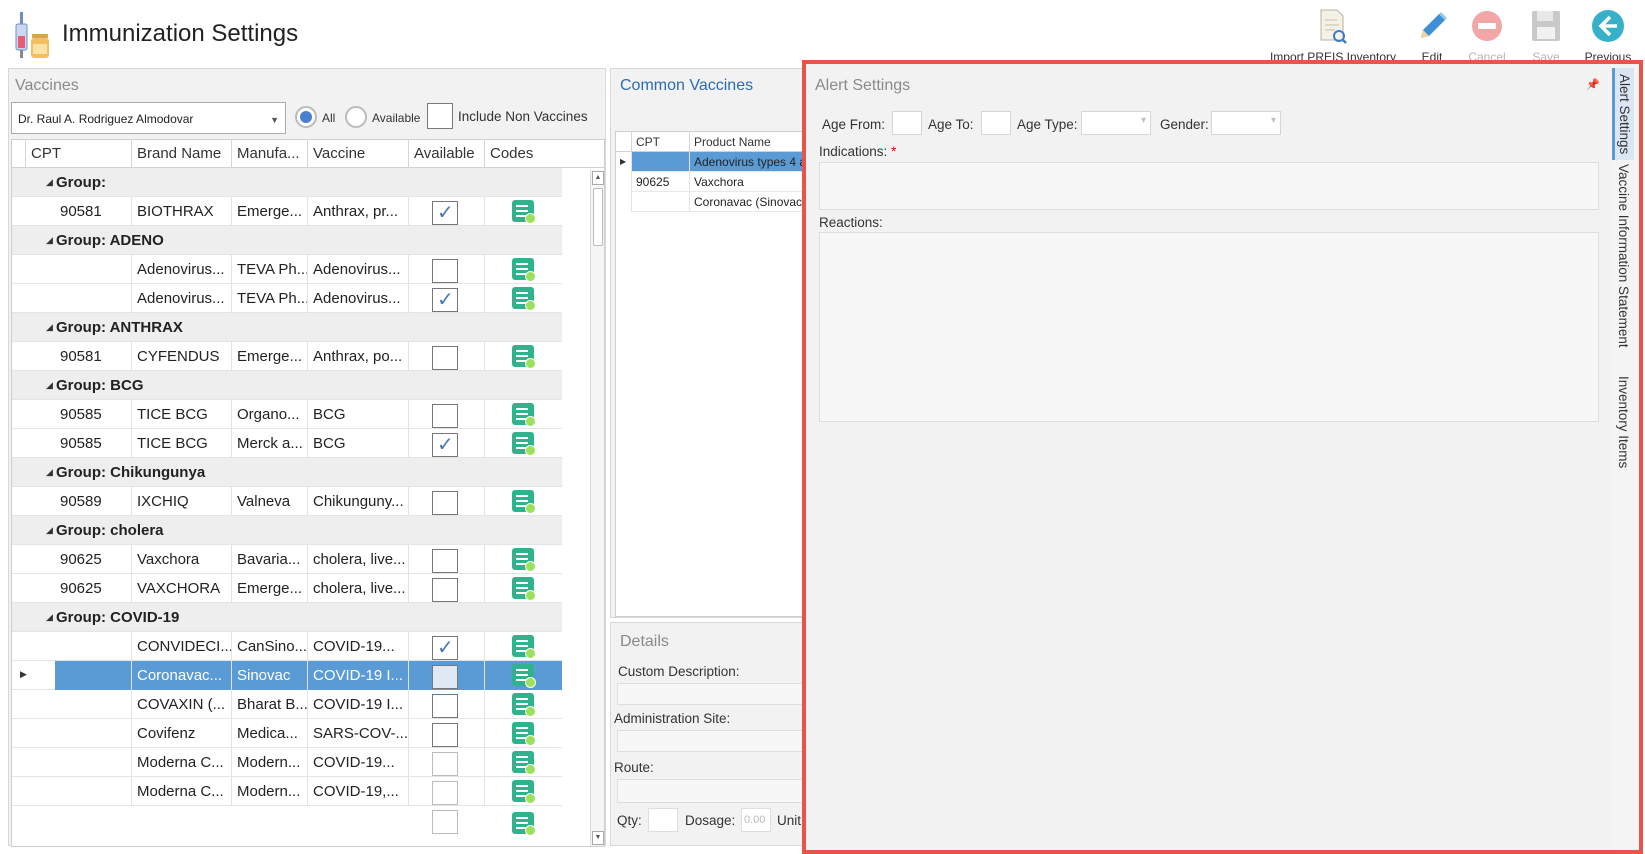 This screenshot has width=1645, height=854. I want to click on qty-field, so click(663, 820).